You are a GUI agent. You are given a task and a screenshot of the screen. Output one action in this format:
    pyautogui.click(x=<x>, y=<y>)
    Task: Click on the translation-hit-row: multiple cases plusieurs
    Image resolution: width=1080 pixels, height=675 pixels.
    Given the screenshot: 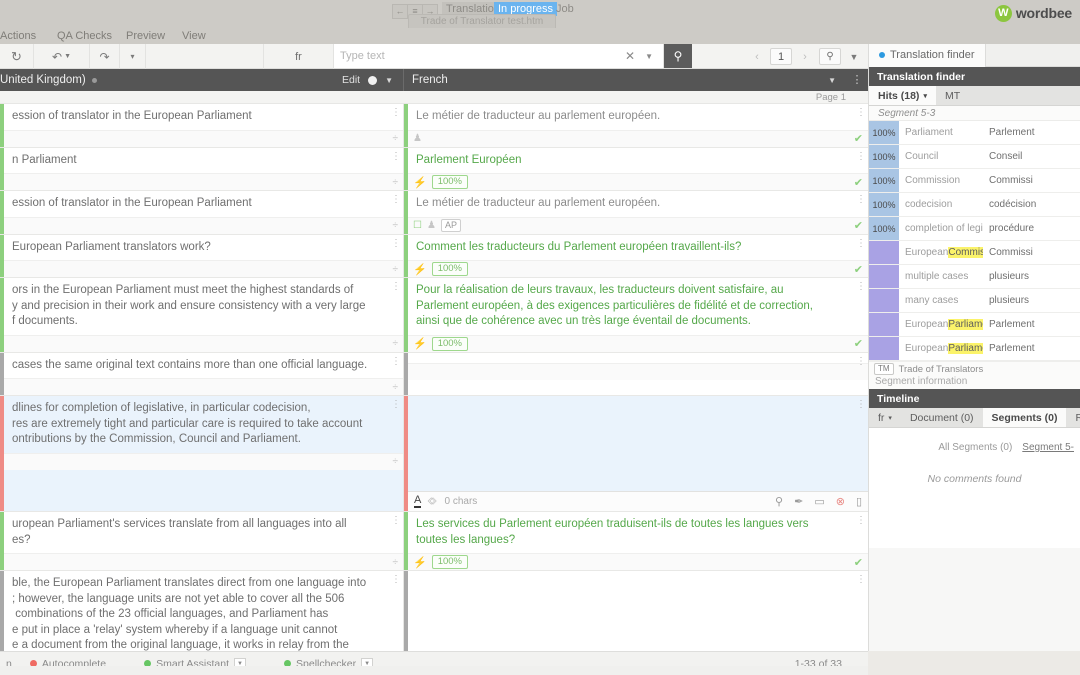 What is the action you would take?
    pyautogui.click(x=974, y=277)
    